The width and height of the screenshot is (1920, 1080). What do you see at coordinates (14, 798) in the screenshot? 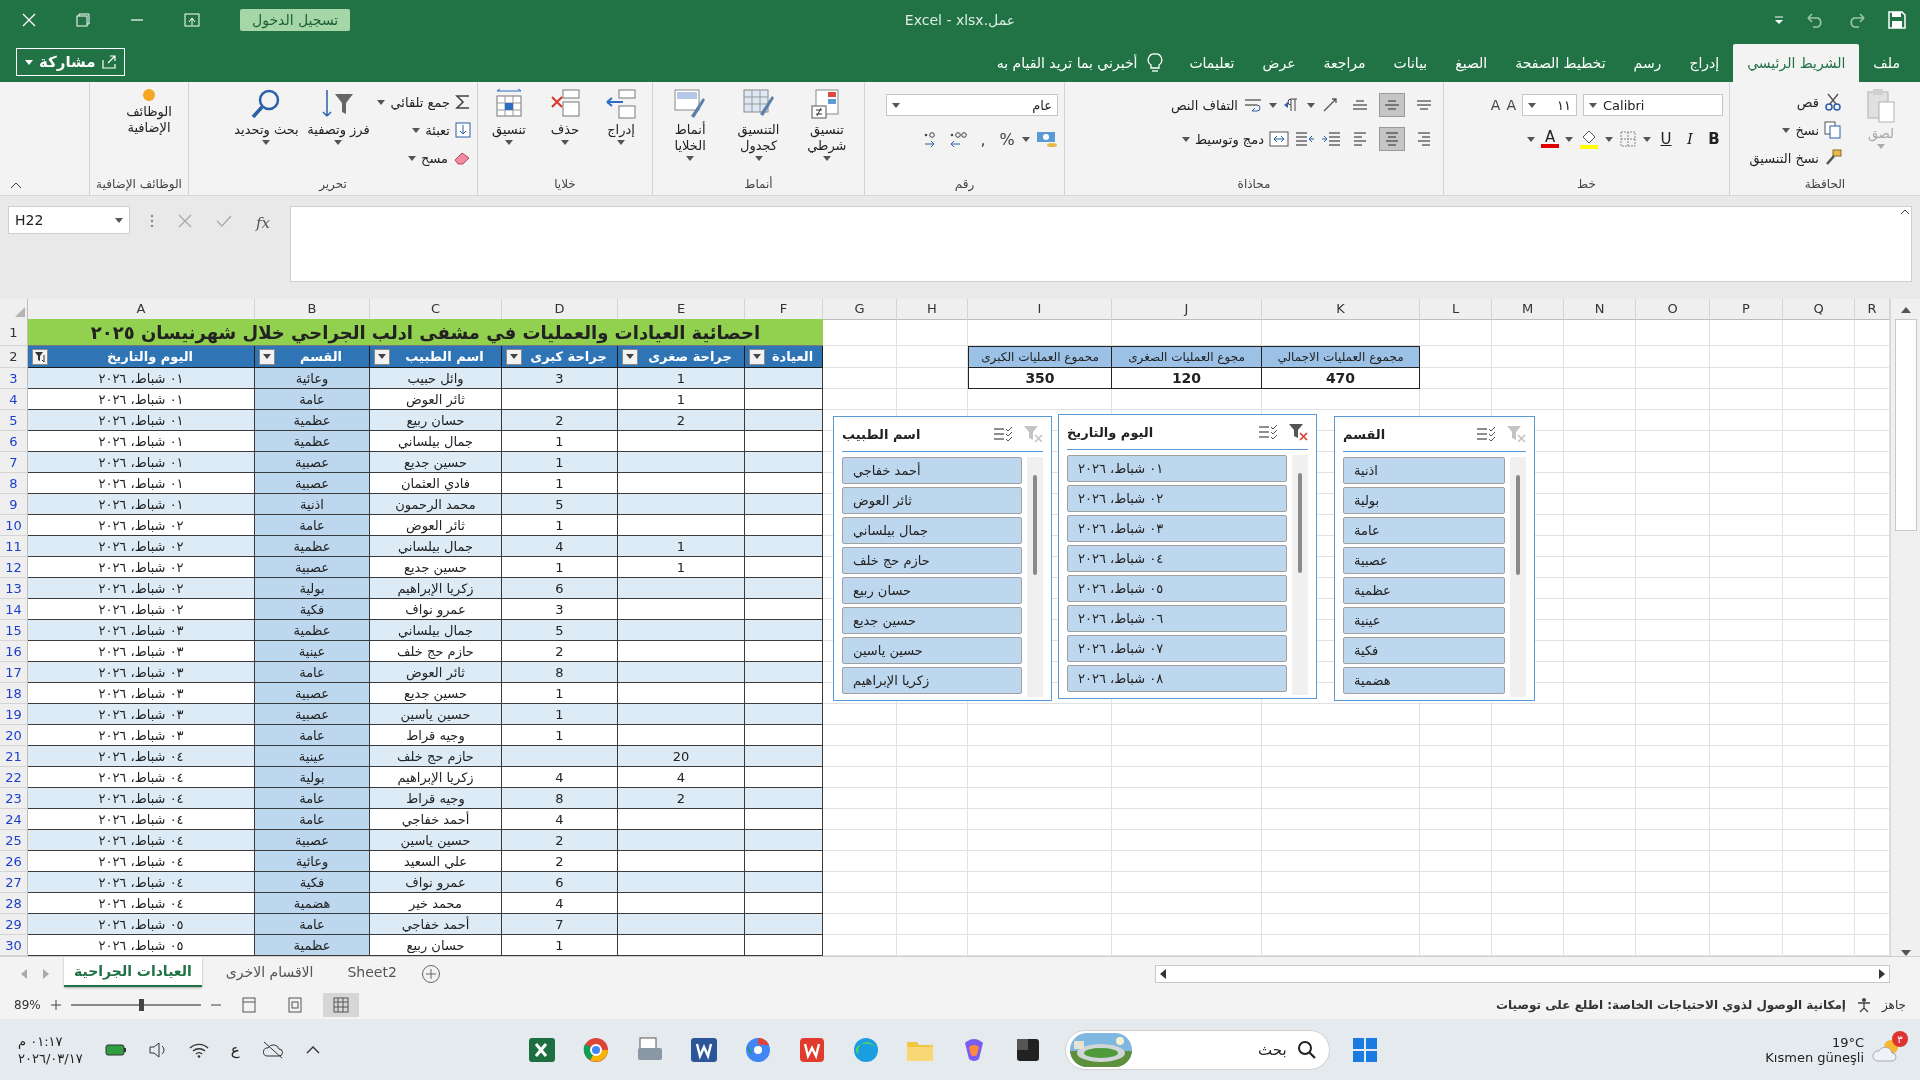
I see `row-number: 23` at bounding box center [14, 798].